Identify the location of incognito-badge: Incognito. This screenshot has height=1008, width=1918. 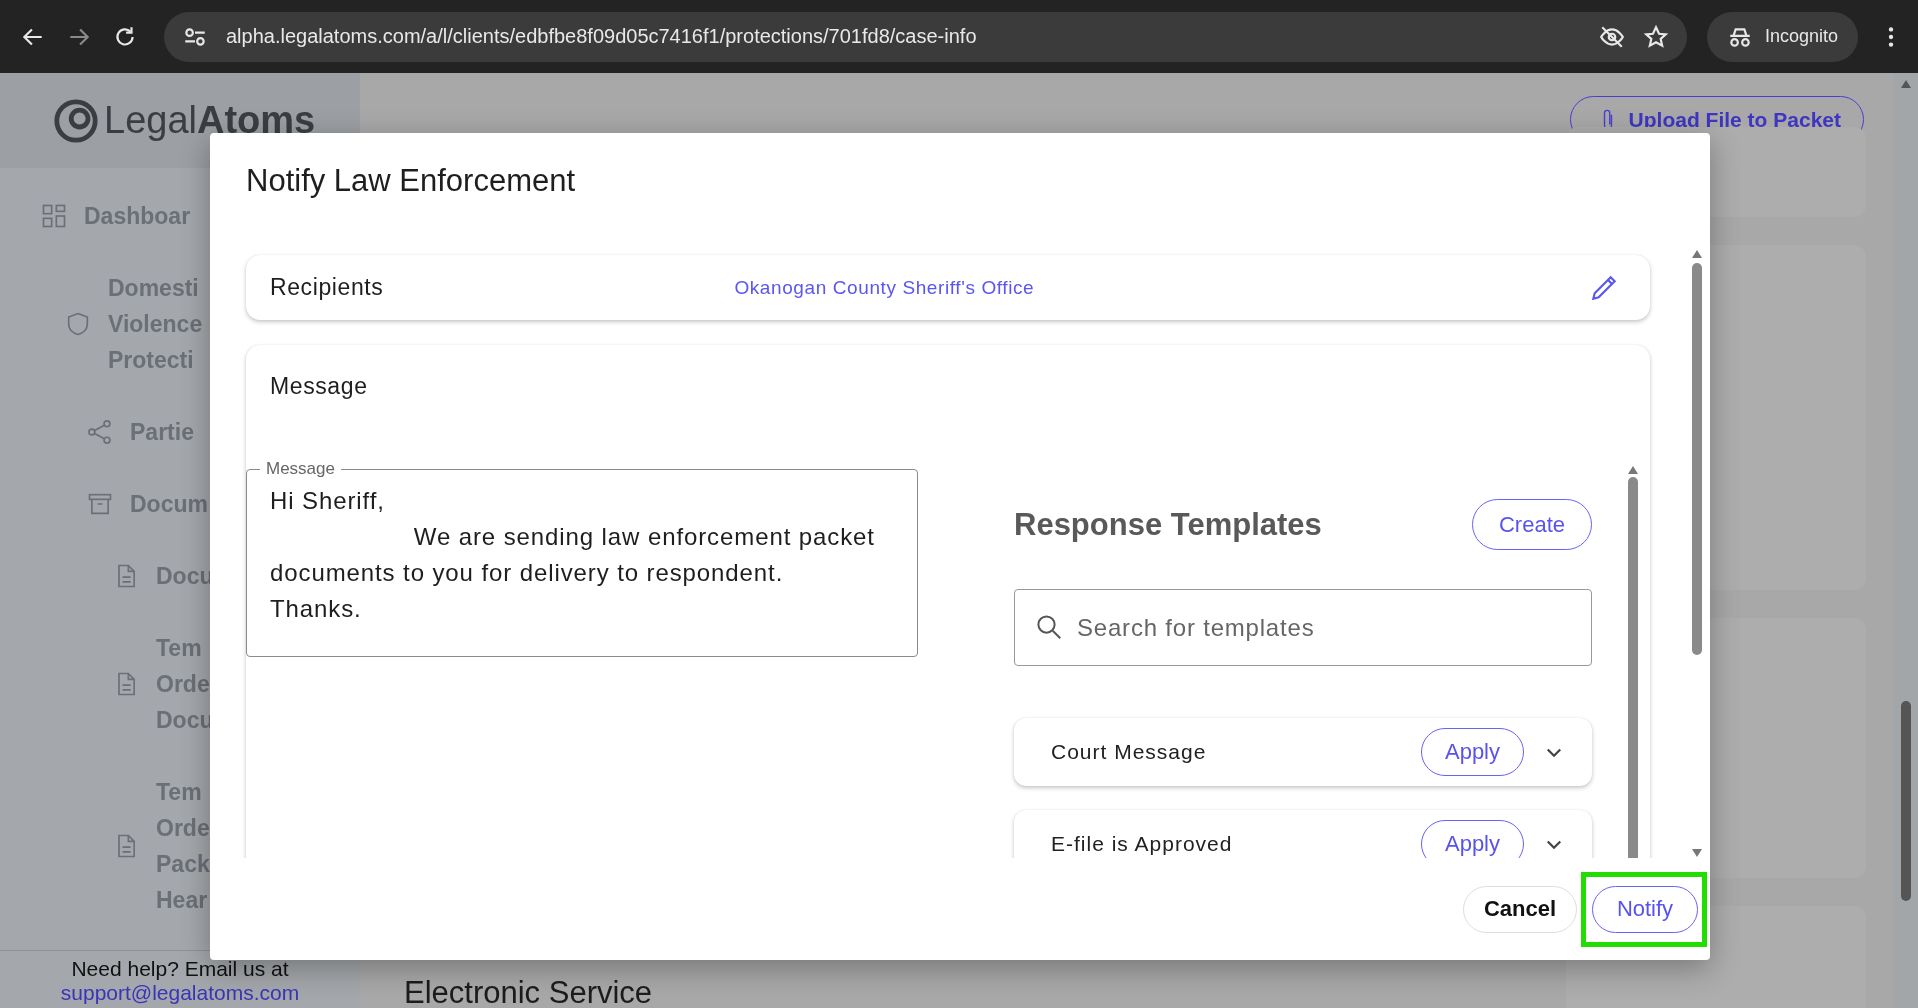
(1782, 36).